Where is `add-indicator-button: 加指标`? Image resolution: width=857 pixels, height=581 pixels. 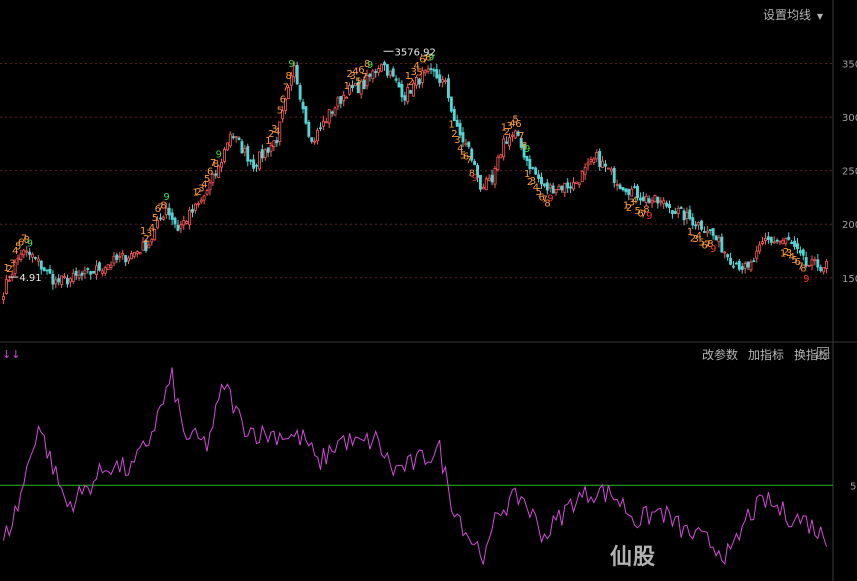
add-indicator-button: 加指标 is located at coordinates (766, 354).